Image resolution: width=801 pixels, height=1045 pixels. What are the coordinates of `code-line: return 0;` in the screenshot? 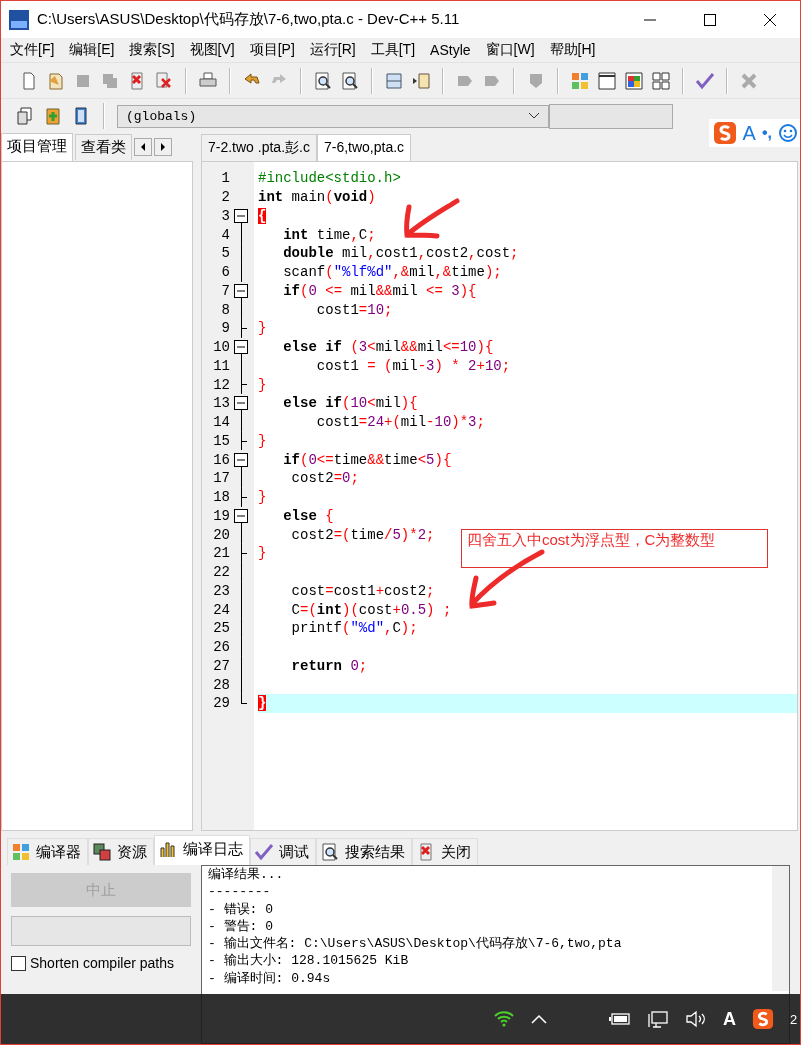 It's located at (329, 665).